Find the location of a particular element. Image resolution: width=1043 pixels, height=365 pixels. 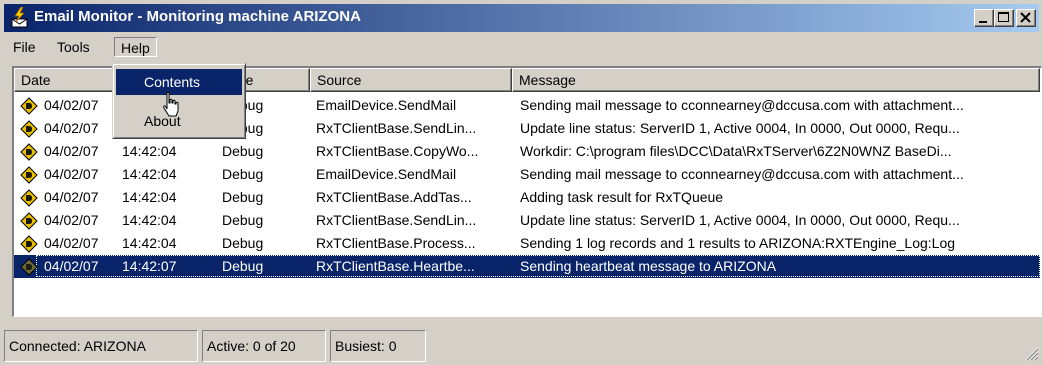

column-header-message: Message is located at coordinates (776, 80).